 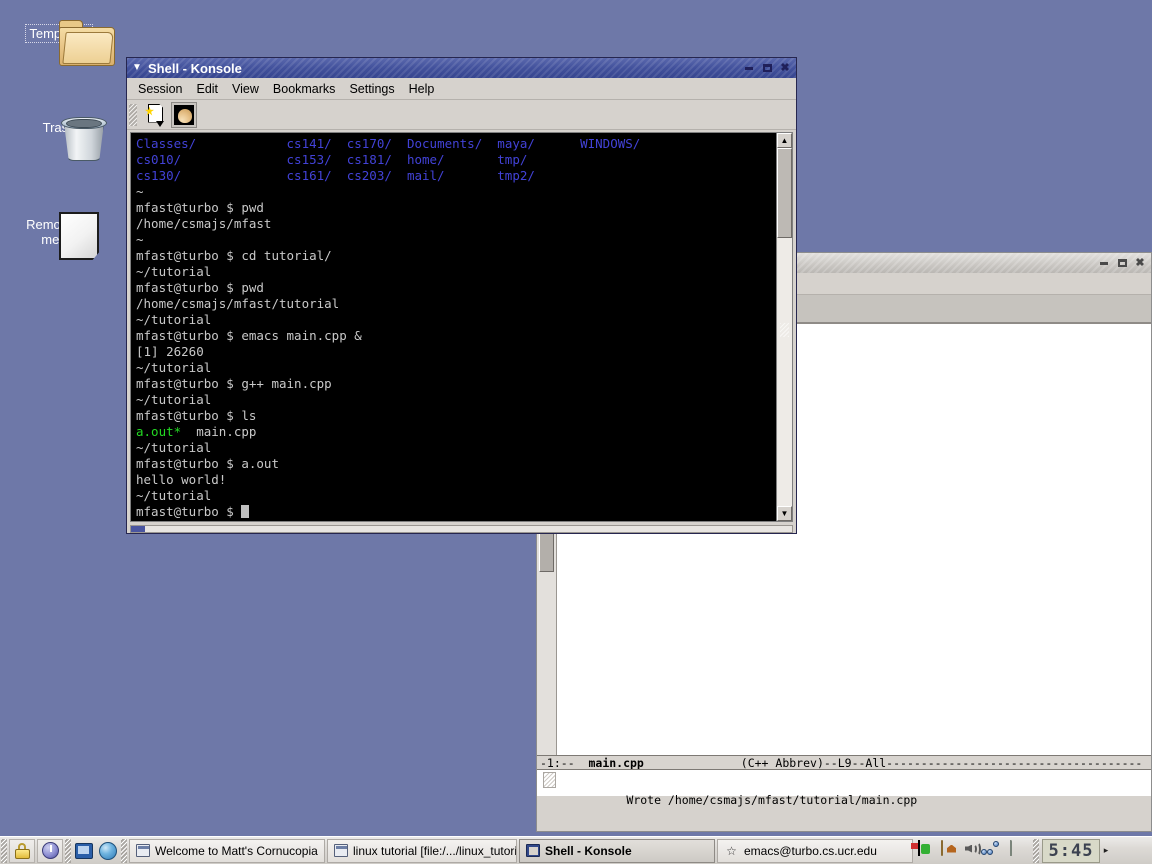 What do you see at coordinates (207, 89) in the screenshot?
I see `menu-edit: Edit` at bounding box center [207, 89].